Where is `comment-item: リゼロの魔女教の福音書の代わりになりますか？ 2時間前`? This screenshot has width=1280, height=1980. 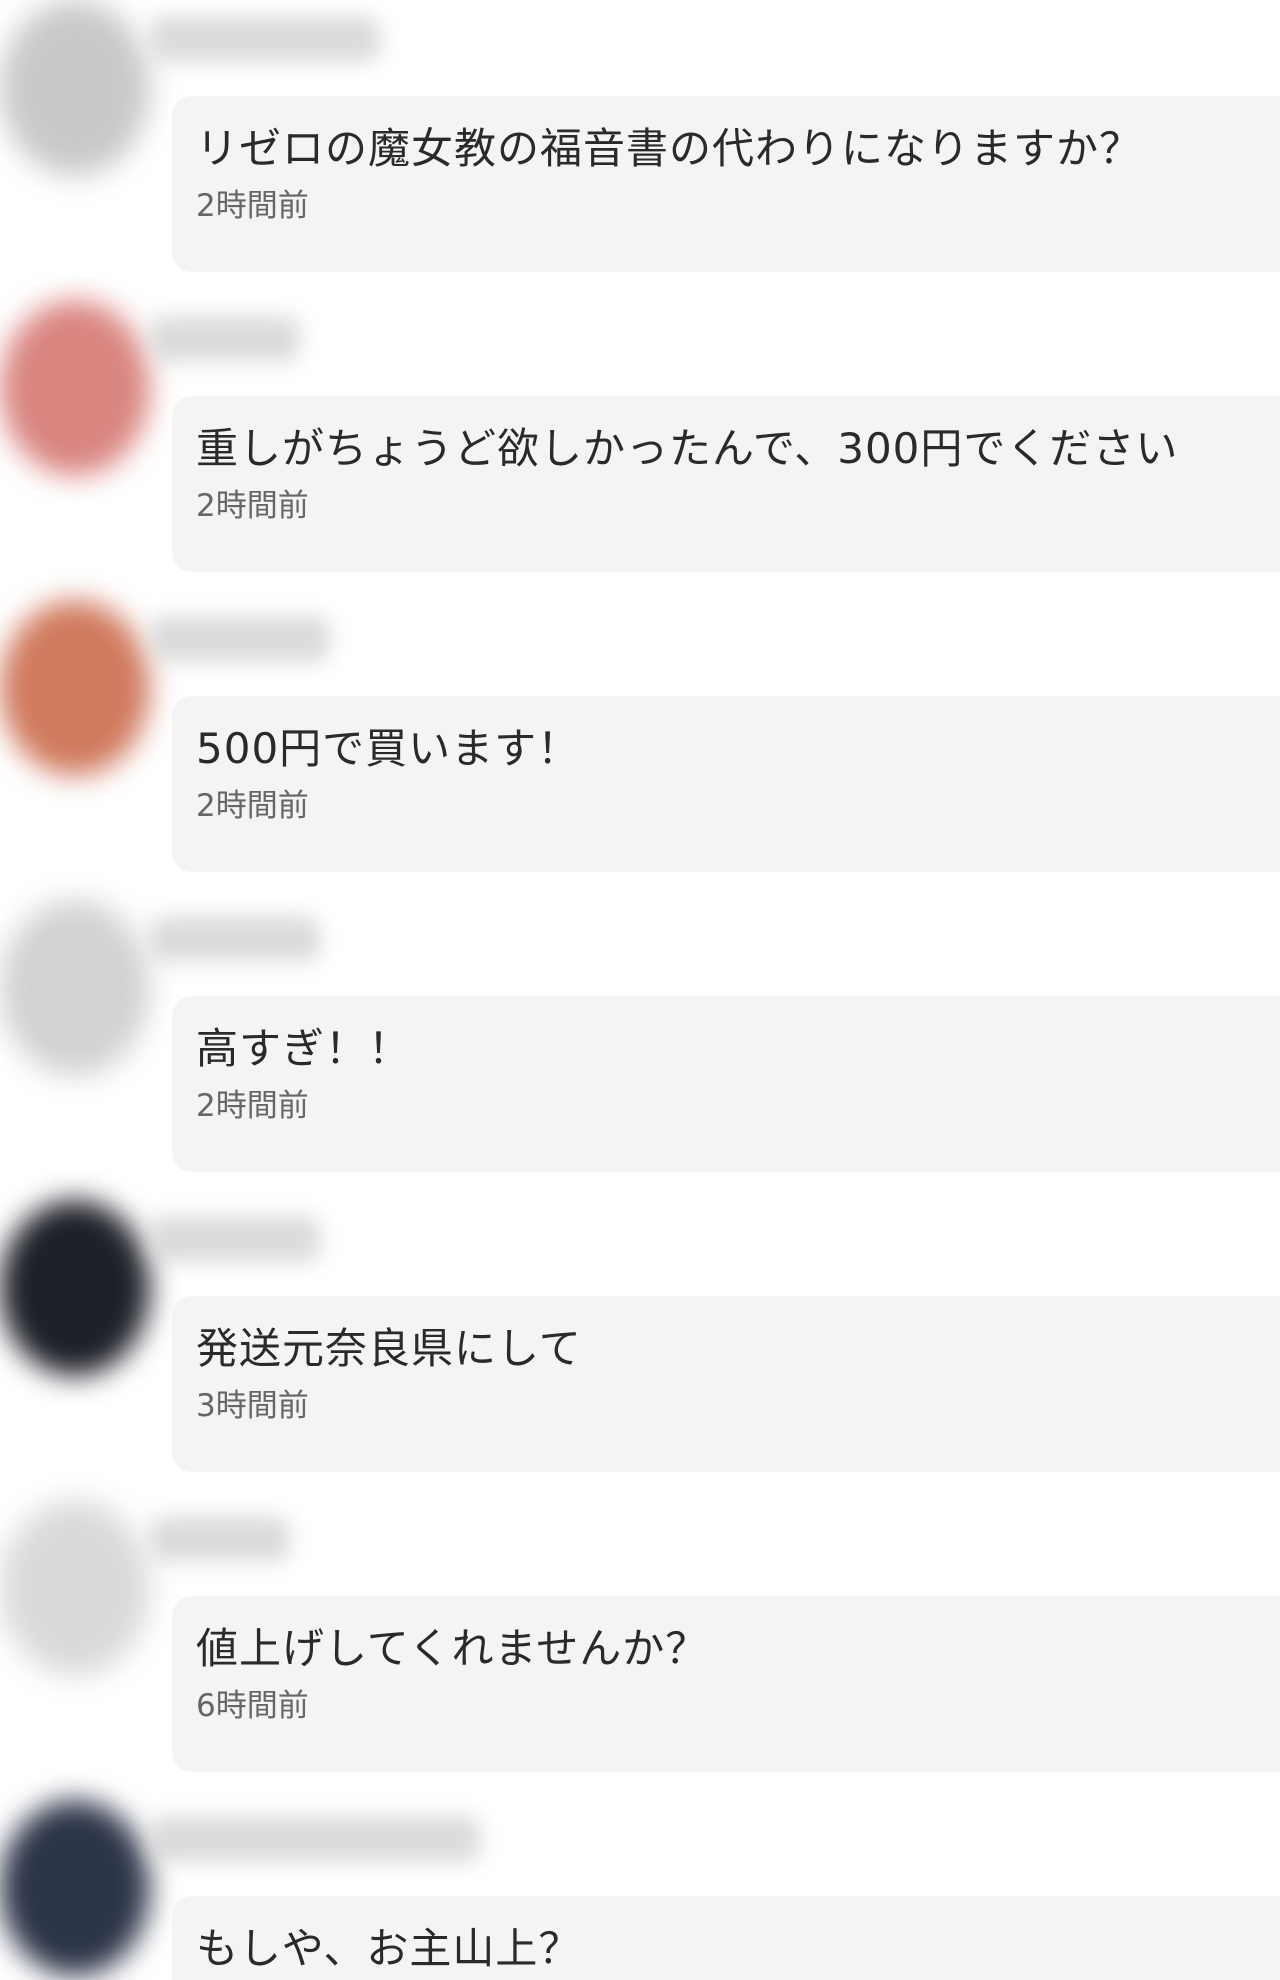 comment-item: リゼロの魔女教の福音書の代わりになりますか？ 2時間前 is located at coordinates (640, 140).